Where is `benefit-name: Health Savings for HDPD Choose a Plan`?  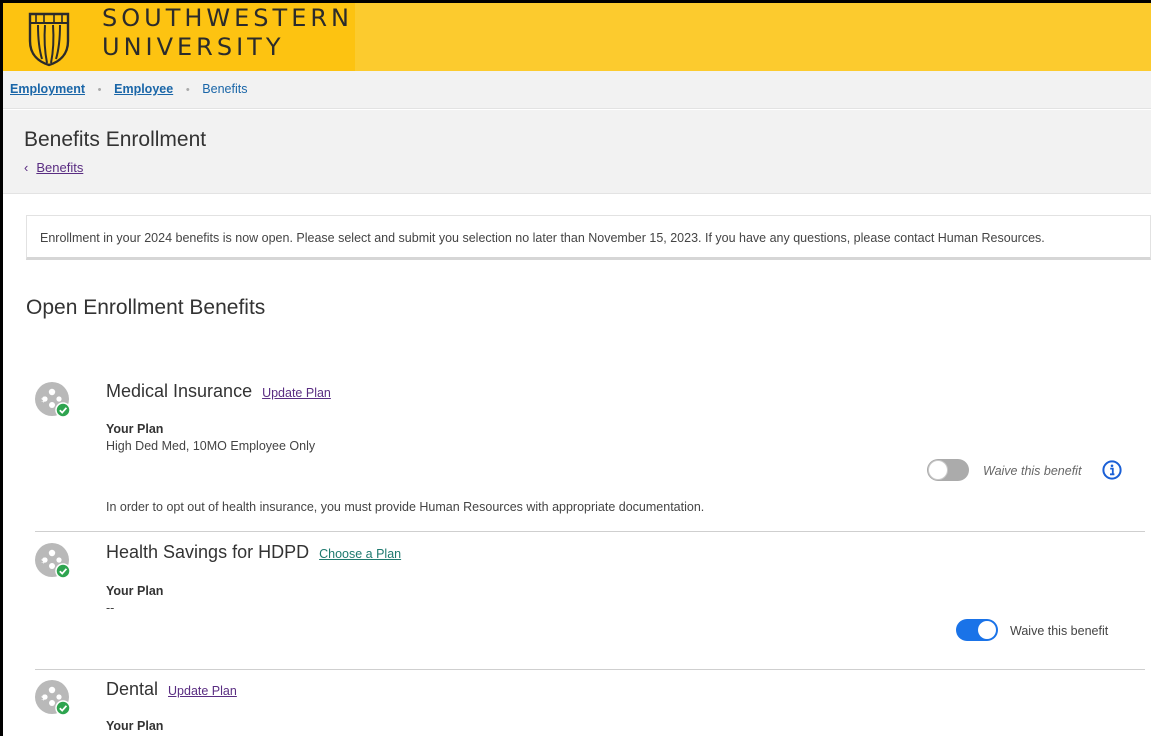
benefit-name: Health Savings for HDPD Choose a Plan is located at coordinates (253, 552).